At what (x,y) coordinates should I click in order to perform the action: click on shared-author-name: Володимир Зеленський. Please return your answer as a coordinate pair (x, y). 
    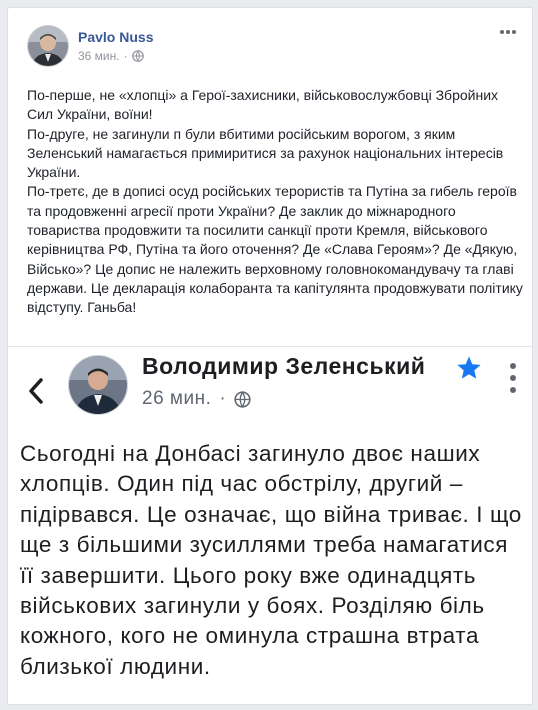
    Looking at the image, I should click on (283, 366).